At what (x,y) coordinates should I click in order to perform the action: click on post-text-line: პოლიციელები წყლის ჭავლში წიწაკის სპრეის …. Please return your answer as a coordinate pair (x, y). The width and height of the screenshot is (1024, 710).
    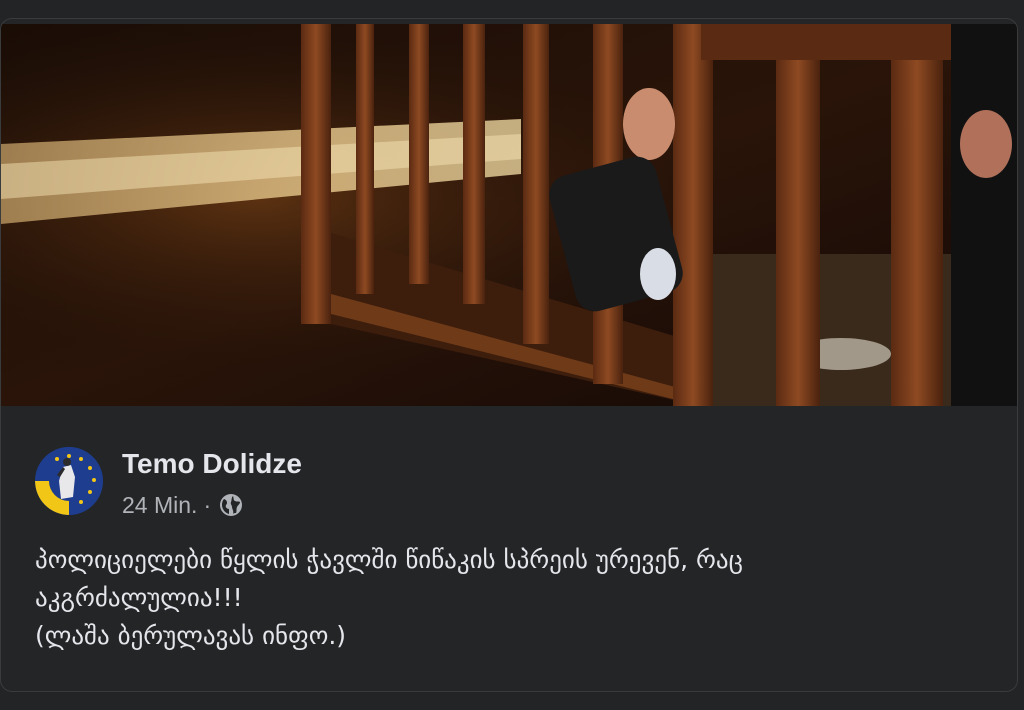
    Looking at the image, I should click on (389, 559).